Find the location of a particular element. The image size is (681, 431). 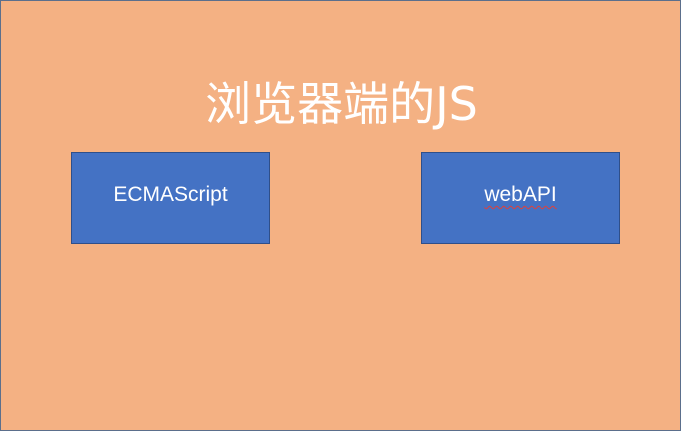

webapi-label: webAPI is located at coordinates (520, 194).